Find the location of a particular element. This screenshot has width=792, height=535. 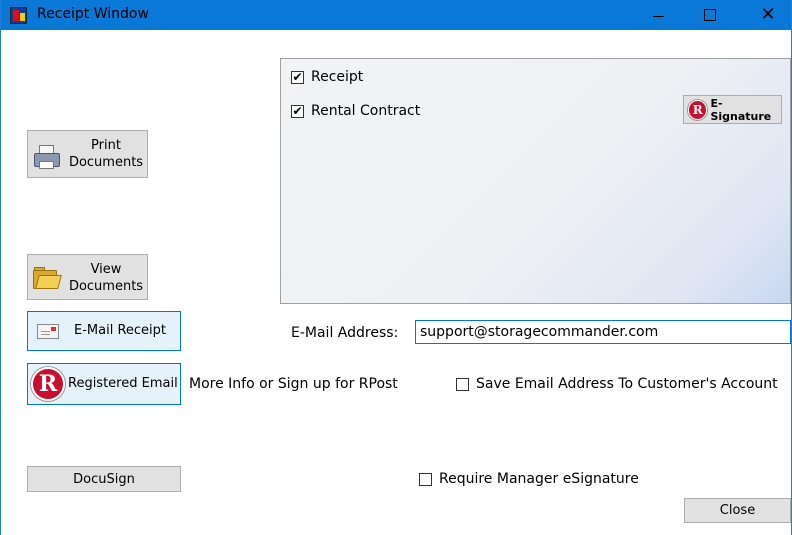

email-address-label: E-Mail Address: is located at coordinates (345, 333).